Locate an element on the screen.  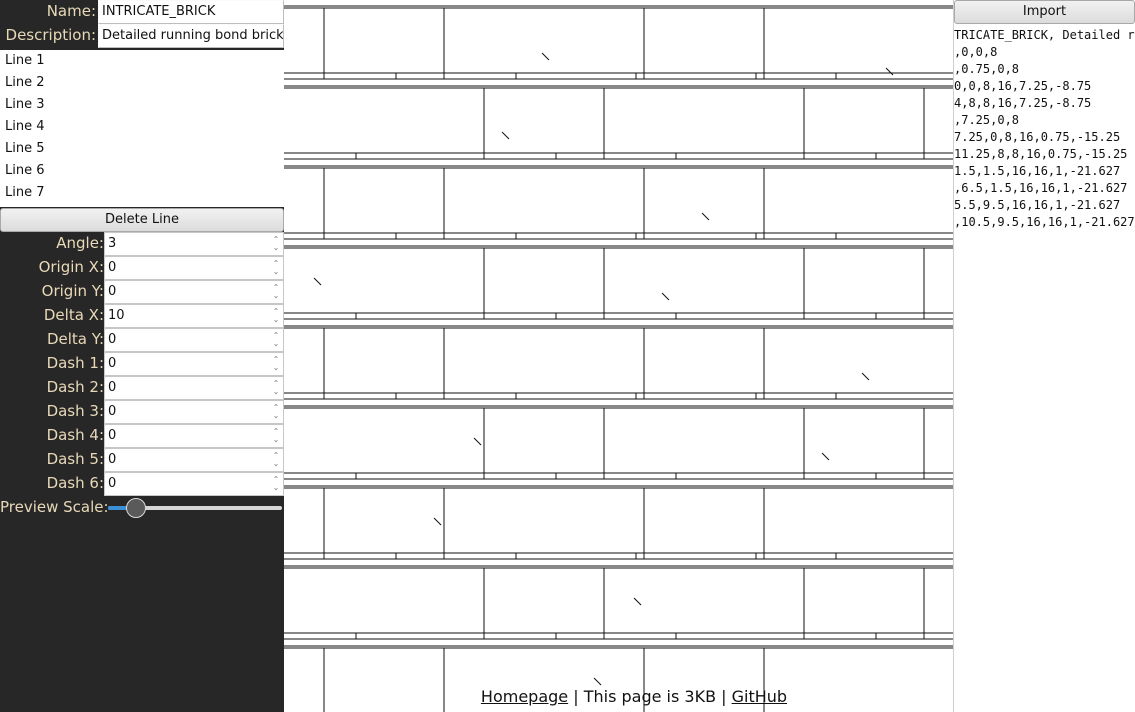
param-row: Dash 1: 0 ⌃ ⌄ is located at coordinates (142, 364).